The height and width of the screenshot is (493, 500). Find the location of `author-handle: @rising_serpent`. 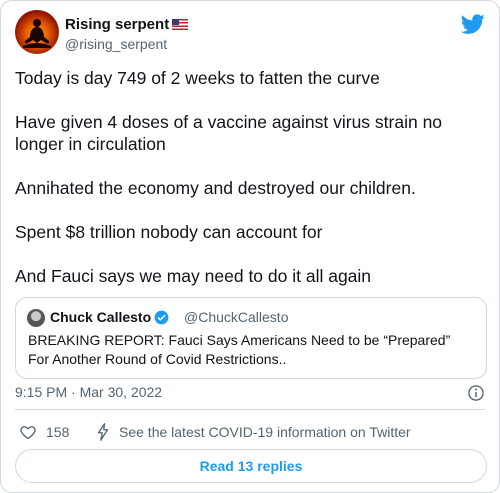

author-handle: @rising_serpent is located at coordinates (116, 44).